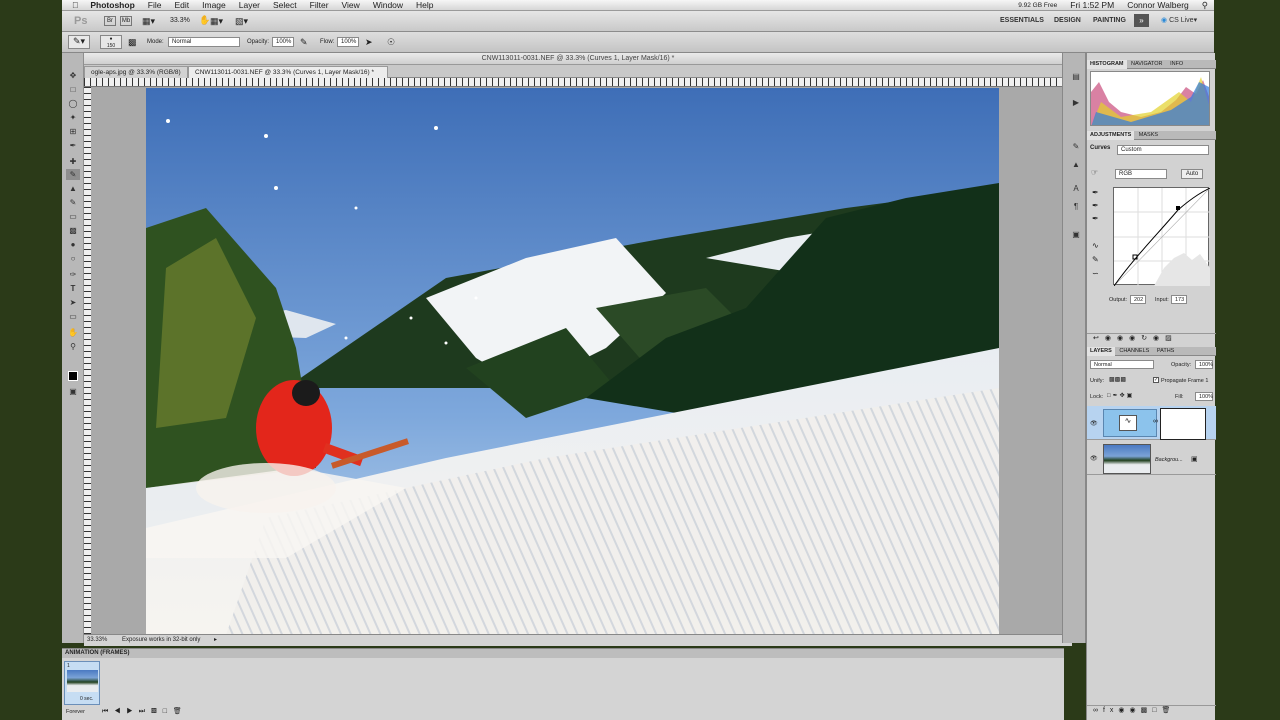  Describe the element at coordinates (1163, 150) in the screenshot. I see `curves-preset-select: Custom` at that location.